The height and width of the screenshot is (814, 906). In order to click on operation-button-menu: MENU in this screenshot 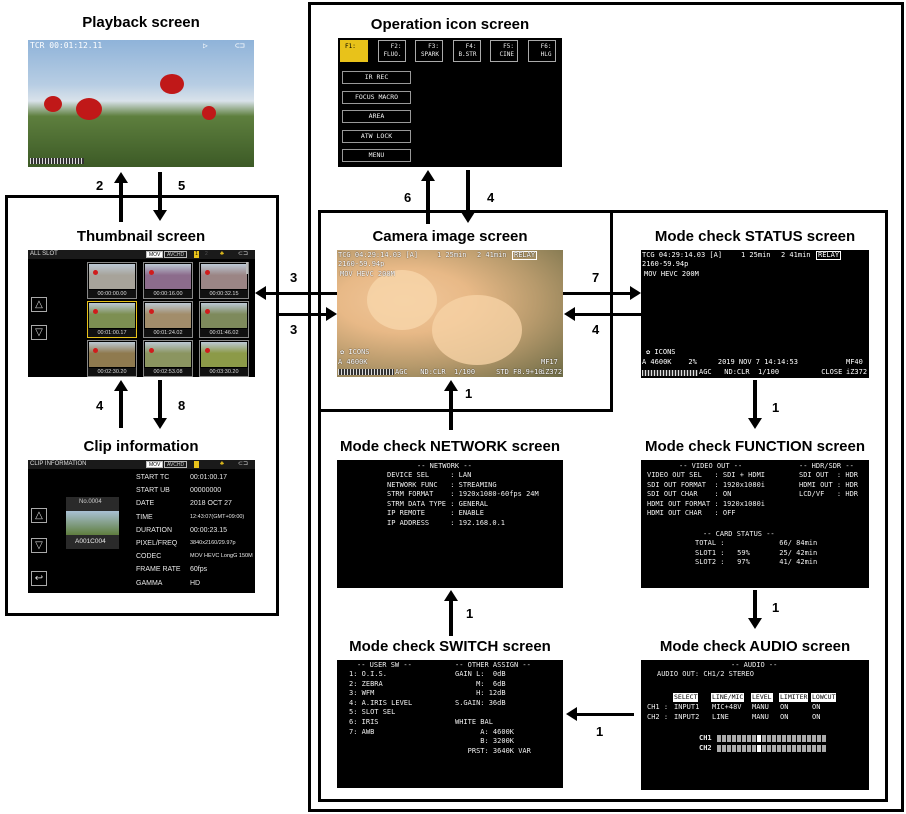, I will do `click(376, 155)`.